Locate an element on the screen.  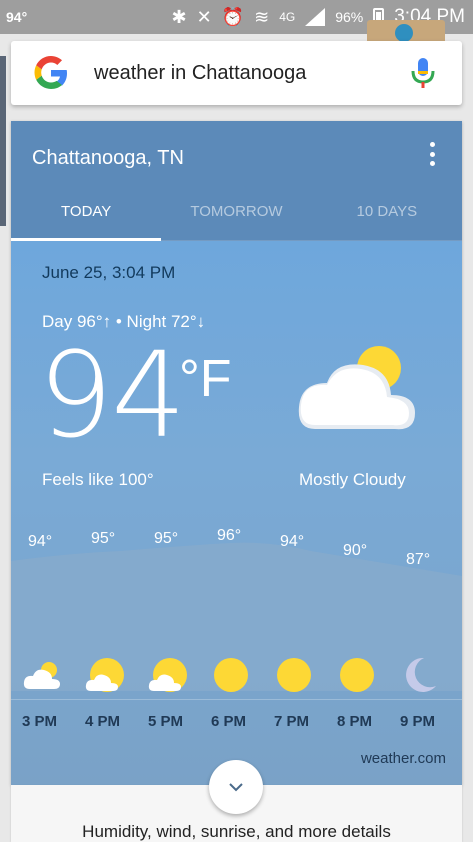
hour-label: 6 PM is located at coordinates (229, 721).